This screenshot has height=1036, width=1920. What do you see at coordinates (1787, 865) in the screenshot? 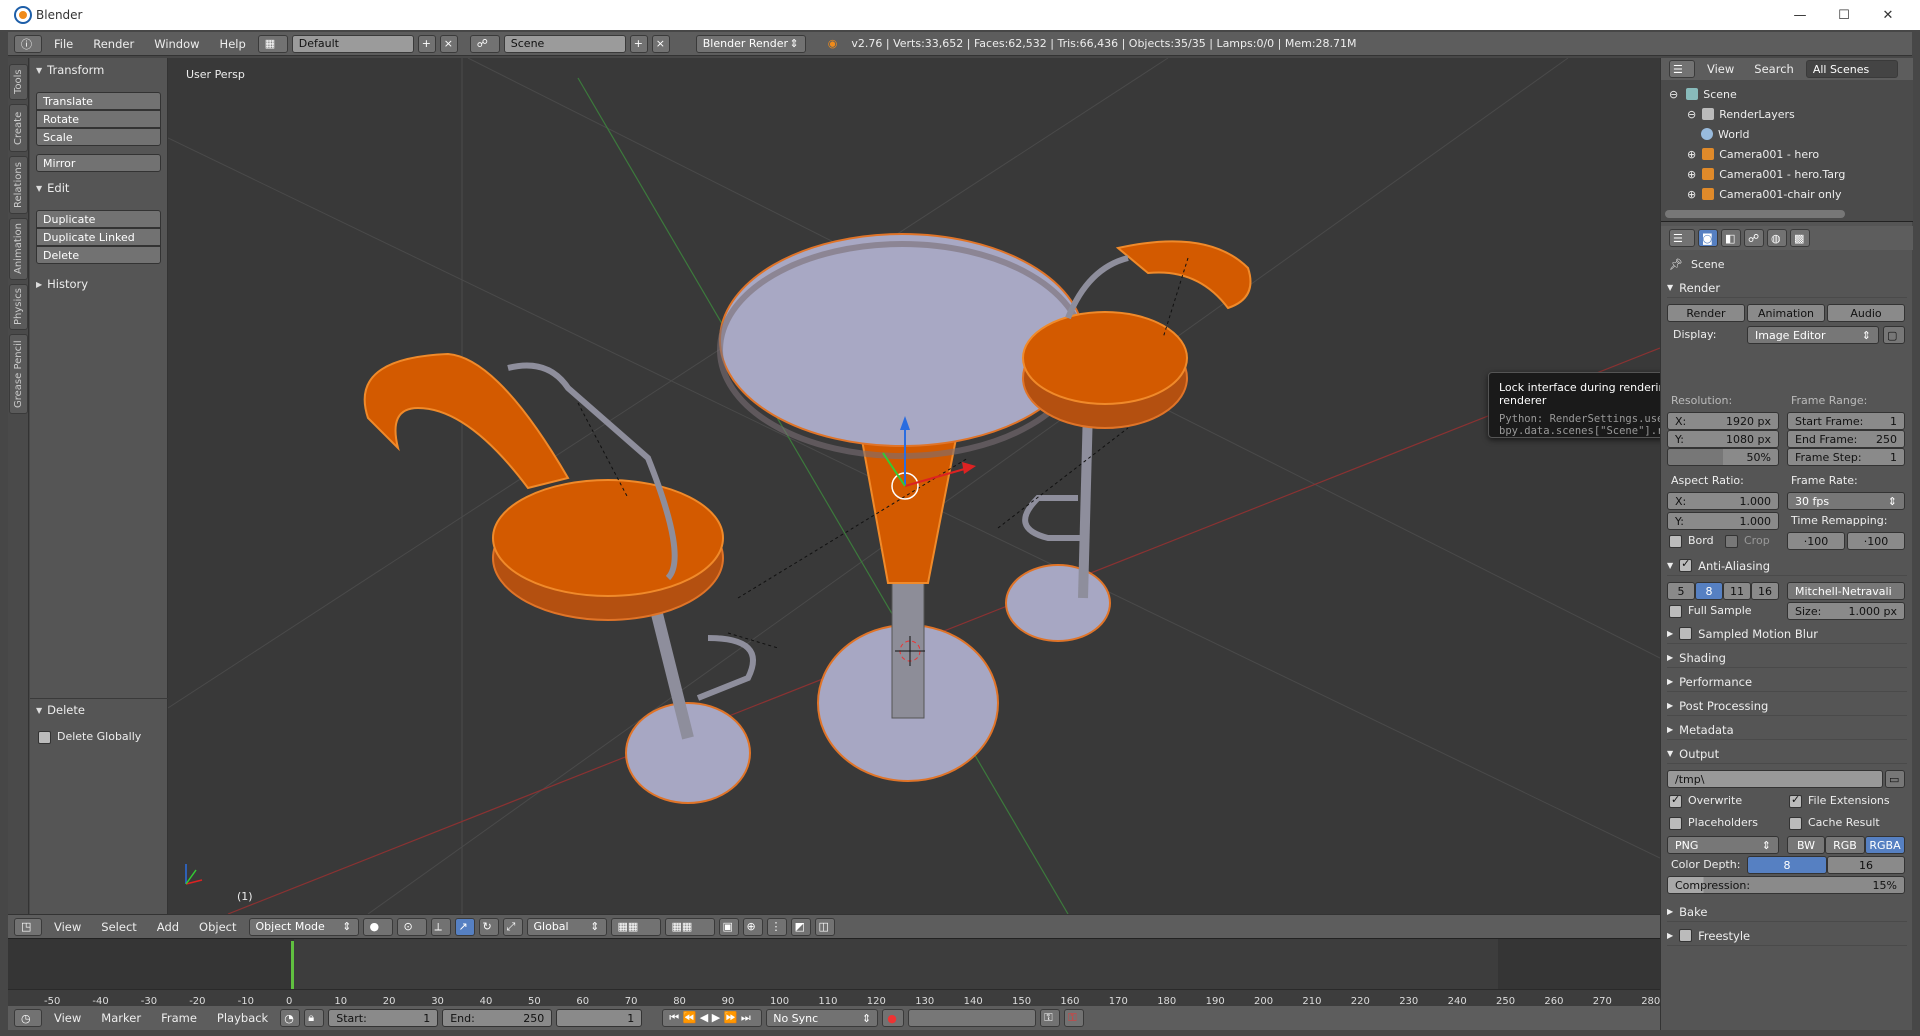
I see `depth-8-button: 8` at bounding box center [1787, 865].